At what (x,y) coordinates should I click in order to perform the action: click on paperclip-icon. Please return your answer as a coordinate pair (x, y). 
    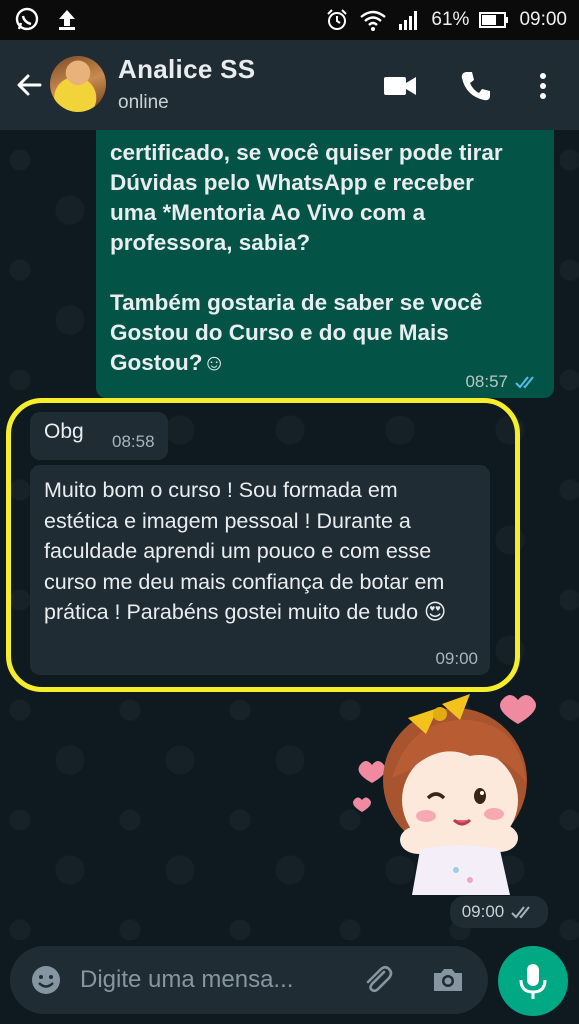
    Looking at the image, I should click on (378, 980).